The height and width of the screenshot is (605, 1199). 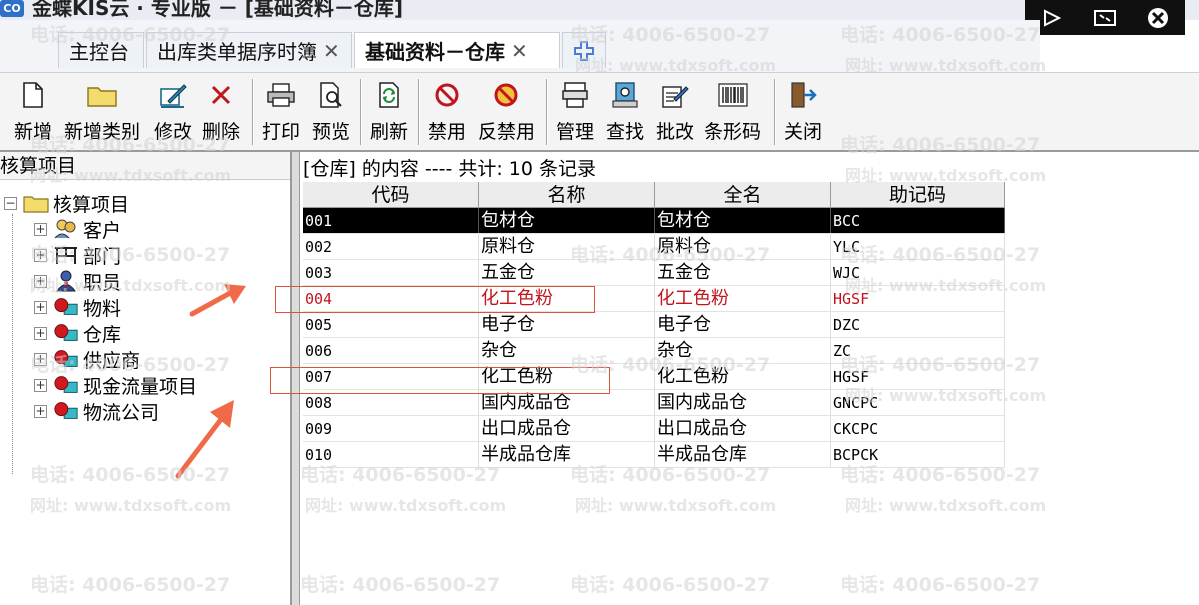 What do you see at coordinates (173, 96) in the screenshot?
I see `edit-icon` at bounding box center [173, 96].